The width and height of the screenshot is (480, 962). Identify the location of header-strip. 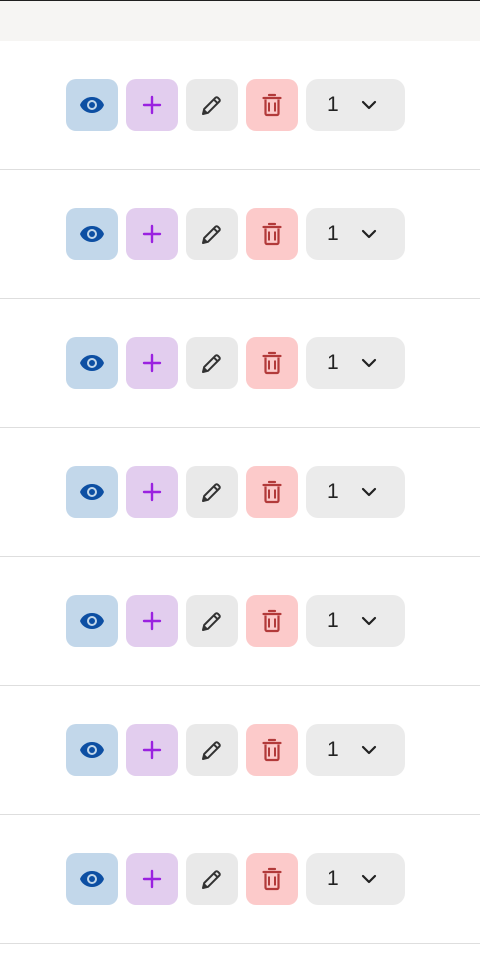
(240, 21).